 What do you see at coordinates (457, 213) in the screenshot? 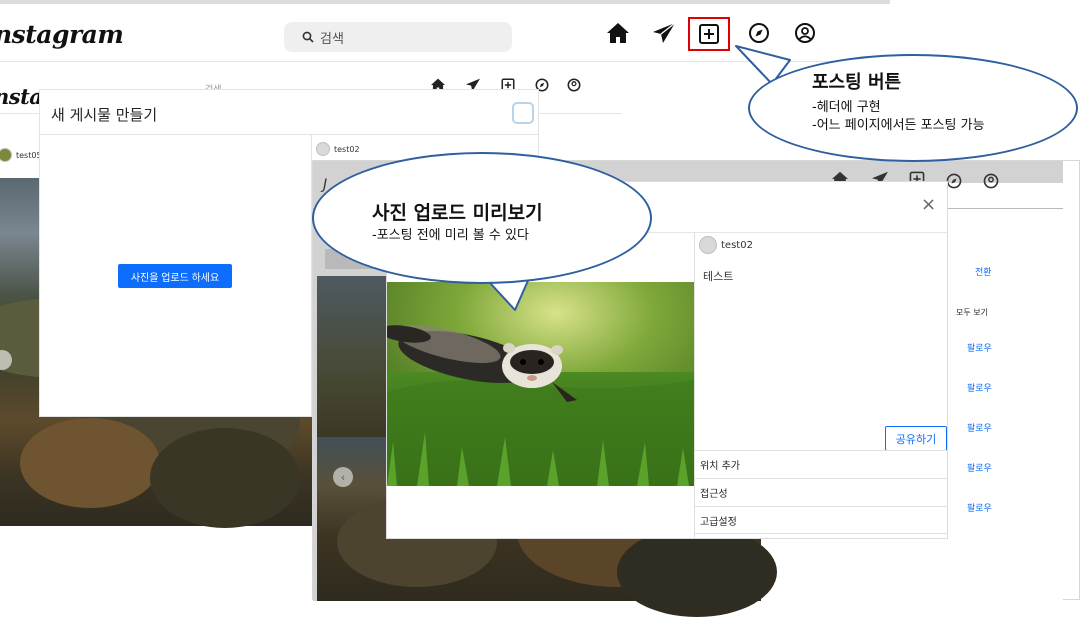
I see `callout-title: 사진 업로드 미리보기` at bounding box center [457, 213].